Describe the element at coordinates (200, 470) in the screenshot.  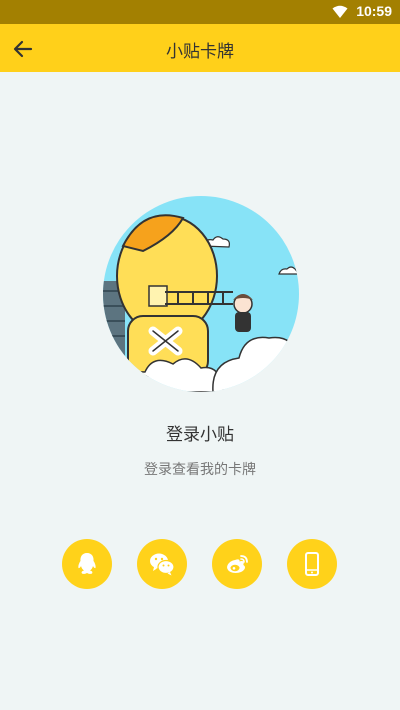
I see `login-subtitle: 登录查看我的卡牌` at that location.